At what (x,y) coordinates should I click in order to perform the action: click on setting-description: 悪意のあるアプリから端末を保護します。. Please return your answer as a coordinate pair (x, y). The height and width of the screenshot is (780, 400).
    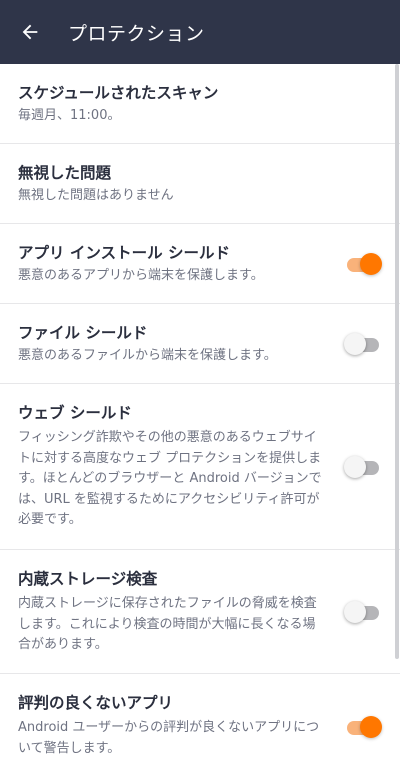
    Looking at the image, I should click on (141, 275).